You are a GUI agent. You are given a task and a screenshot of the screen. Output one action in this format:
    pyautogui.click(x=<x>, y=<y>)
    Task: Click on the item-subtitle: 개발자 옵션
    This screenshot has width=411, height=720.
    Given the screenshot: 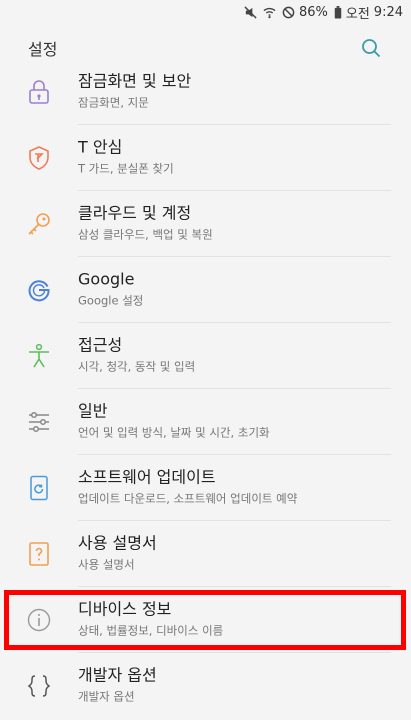 What is the action you would take?
    pyautogui.click(x=106, y=696)
    